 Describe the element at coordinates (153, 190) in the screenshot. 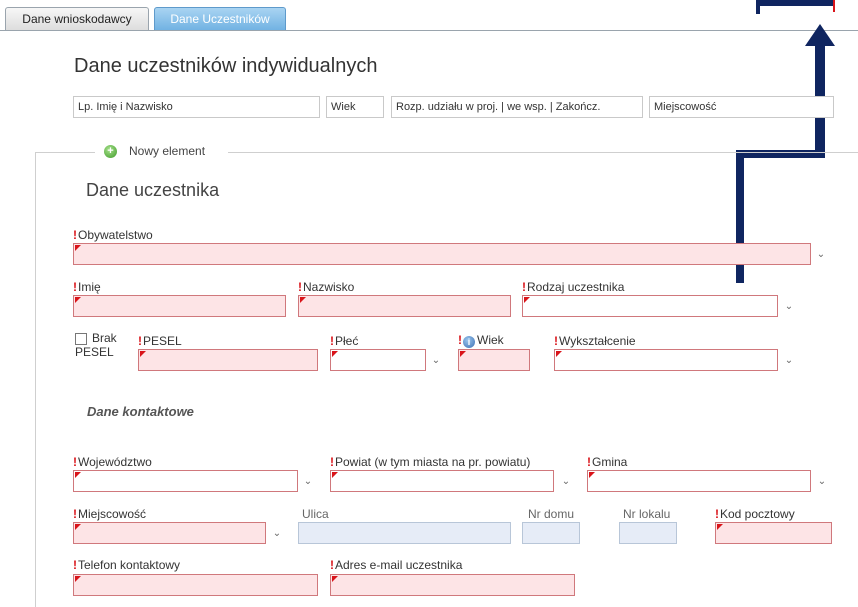

I see `participant-section-title: Dane uczestnika` at that location.